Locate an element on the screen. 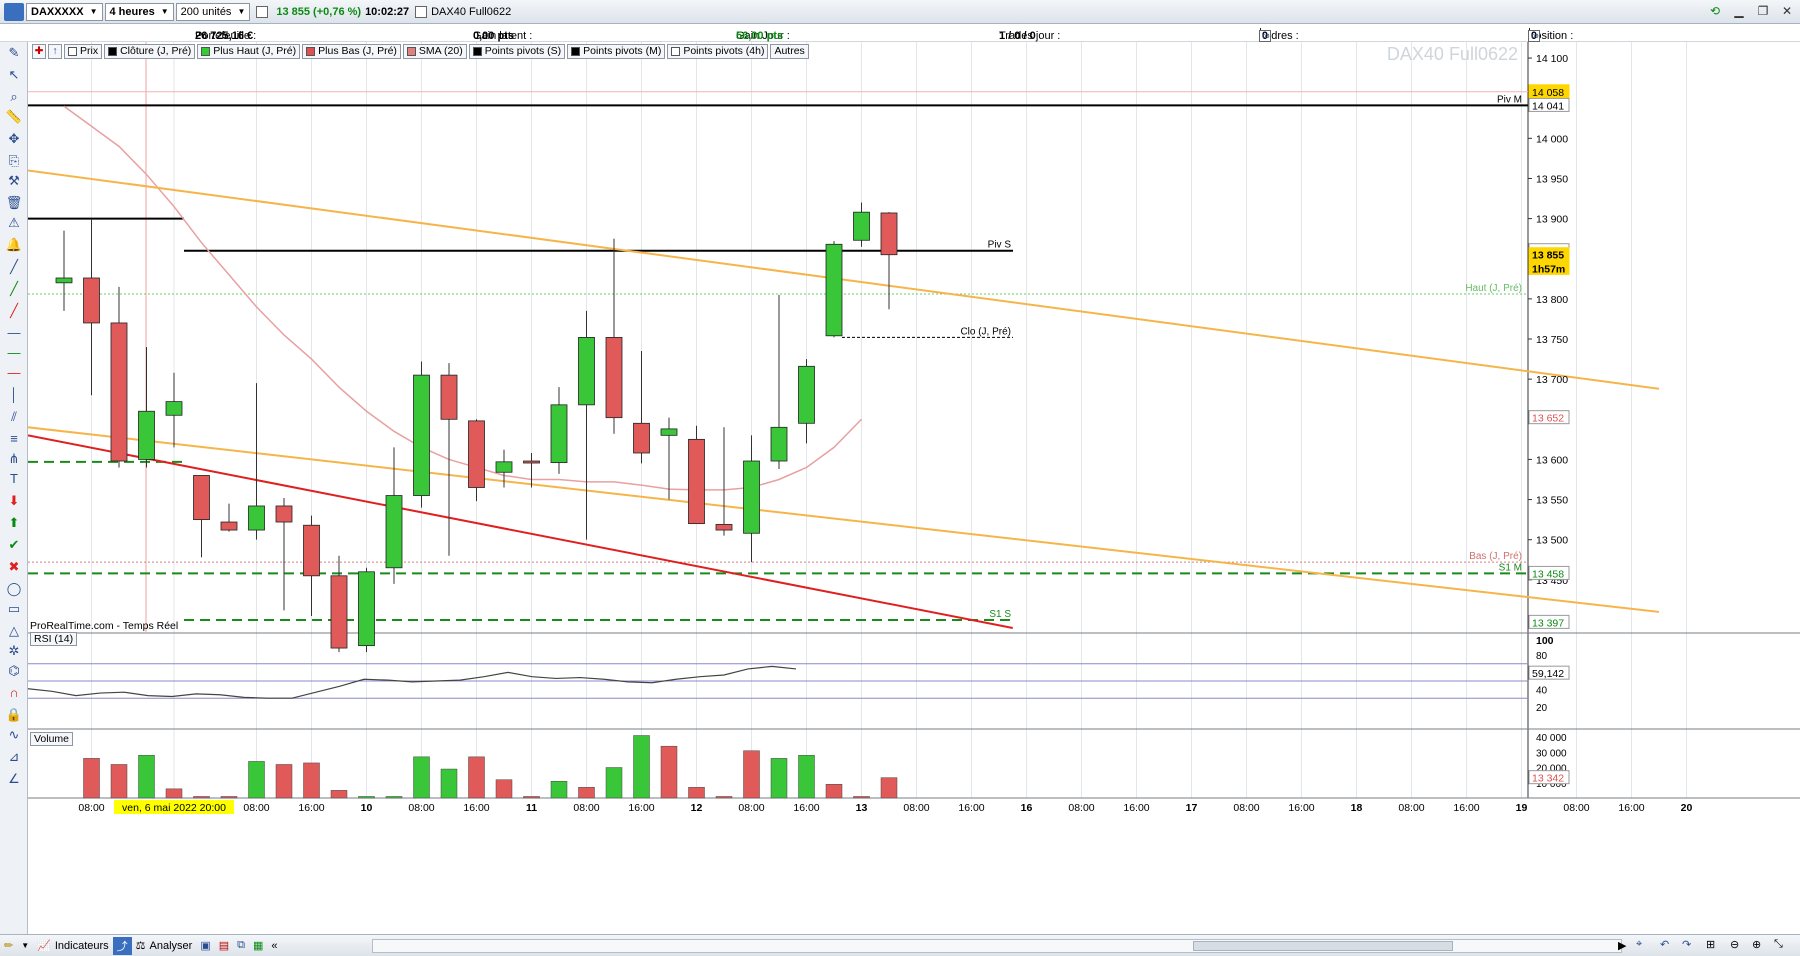 This screenshot has height=956, width=1800. trendline-red-icon: ╱ is located at coordinates (14, 311).